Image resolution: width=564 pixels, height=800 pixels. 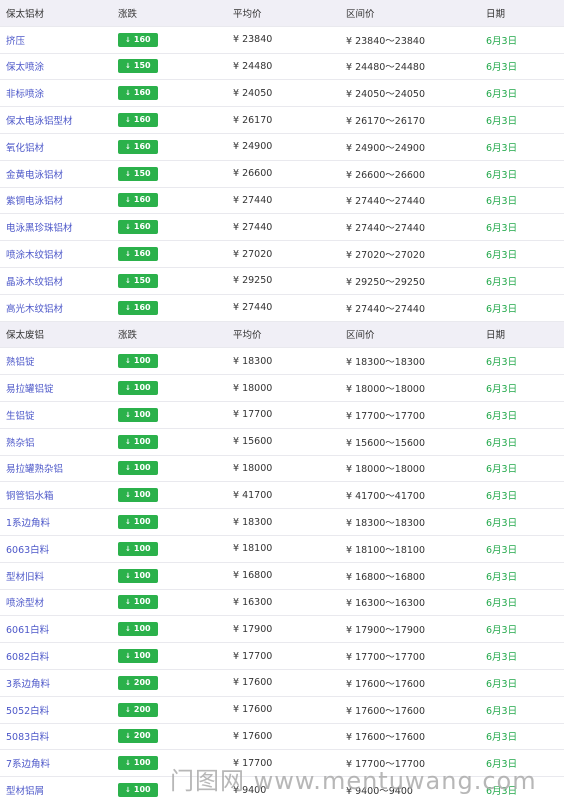 I want to click on product-name-link: 非标喷涂, so click(x=61, y=93).